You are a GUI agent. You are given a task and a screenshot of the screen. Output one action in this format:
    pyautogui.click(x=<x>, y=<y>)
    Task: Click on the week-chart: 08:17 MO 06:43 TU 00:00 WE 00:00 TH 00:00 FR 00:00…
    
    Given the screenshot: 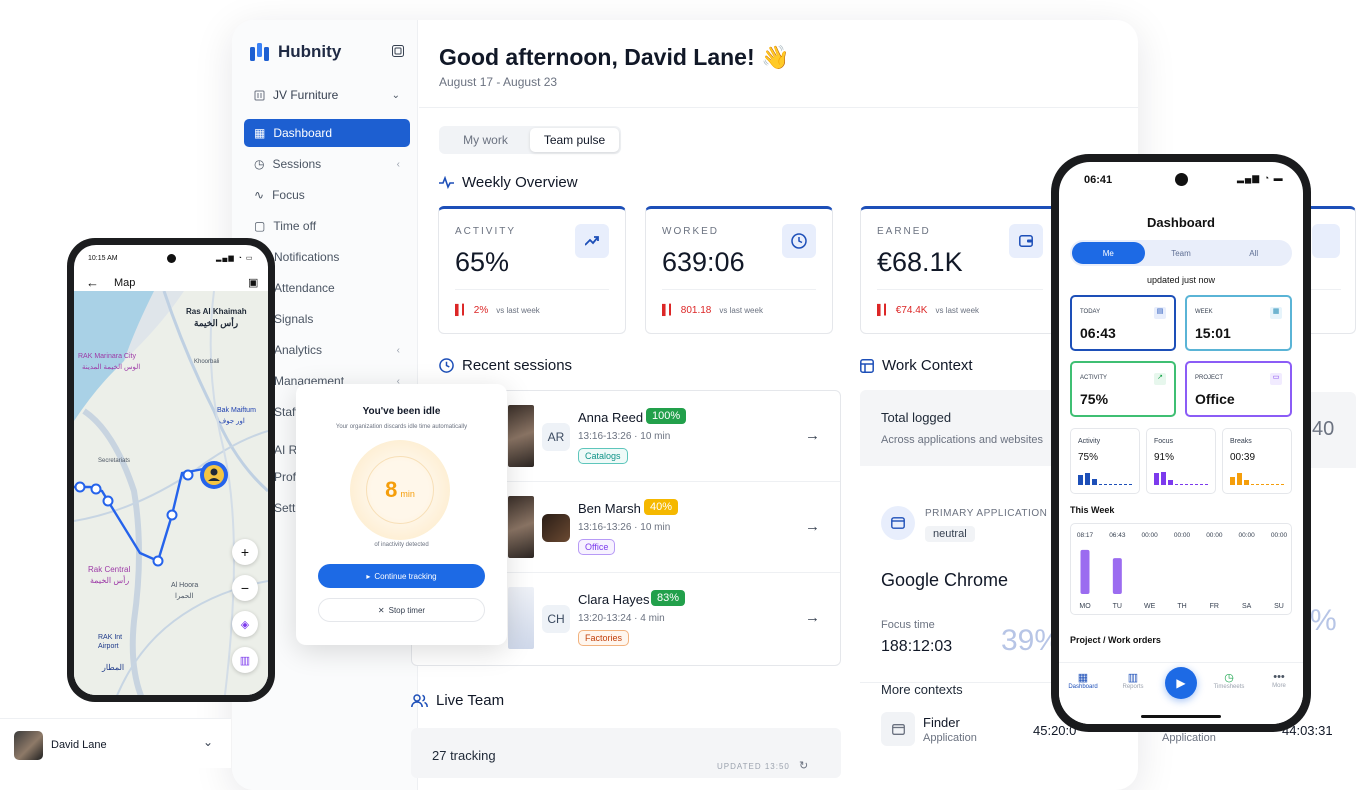 What is the action you would take?
    pyautogui.click(x=1181, y=569)
    